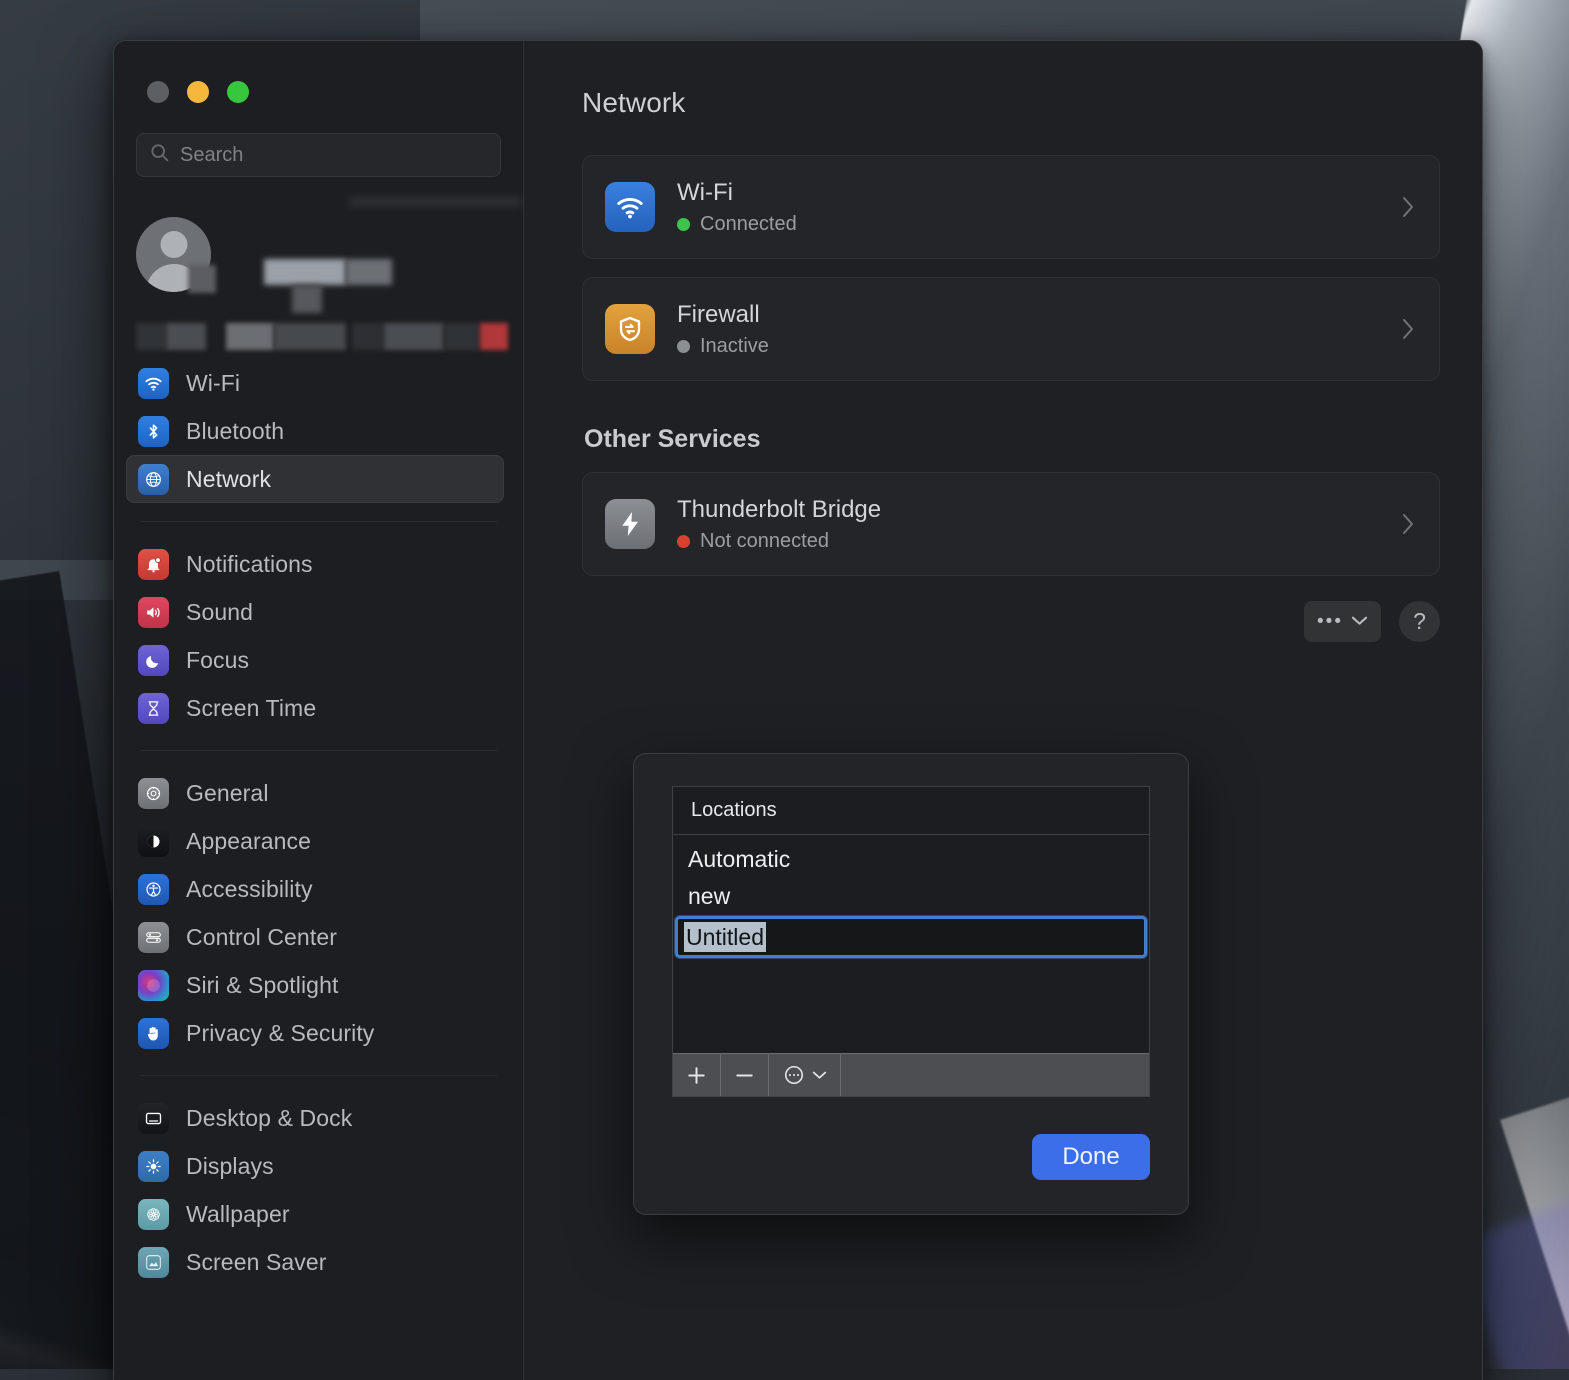 The height and width of the screenshot is (1380, 1569). Describe the element at coordinates (745, 1075) in the screenshot. I see `remove-location-button` at that location.